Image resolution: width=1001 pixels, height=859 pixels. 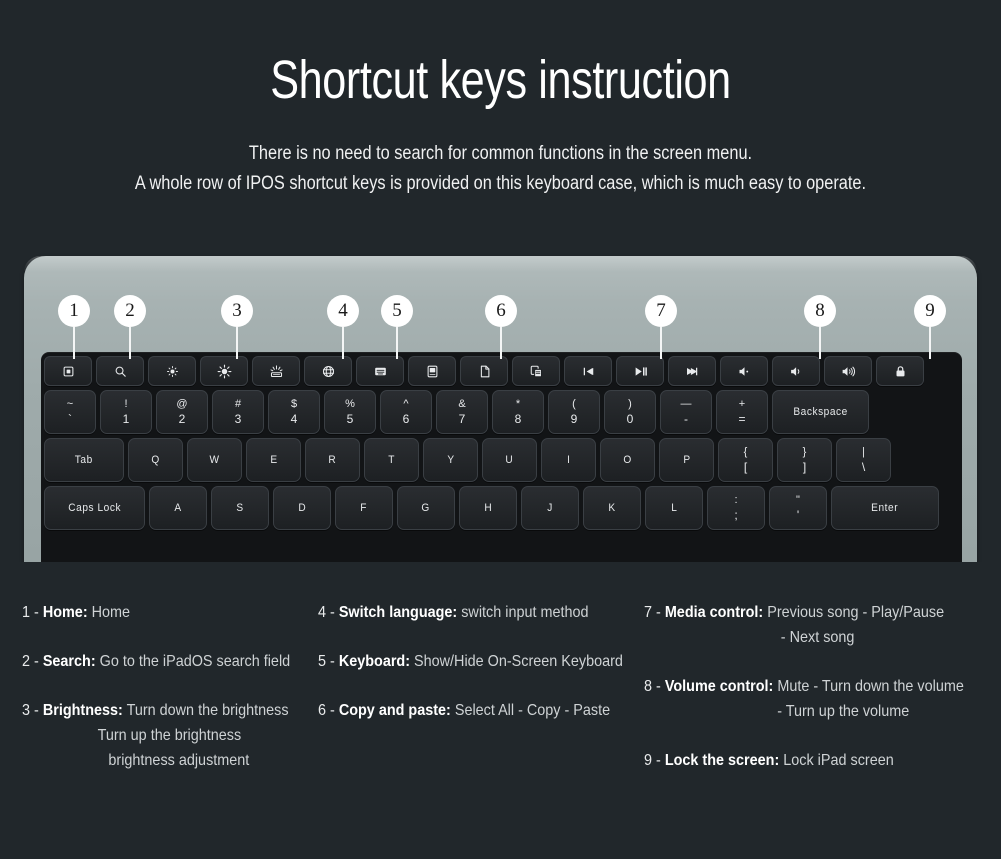 What do you see at coordinates (214, 460) in the screenshot?
I see `key-w: W` at bounding box center [214, 460].